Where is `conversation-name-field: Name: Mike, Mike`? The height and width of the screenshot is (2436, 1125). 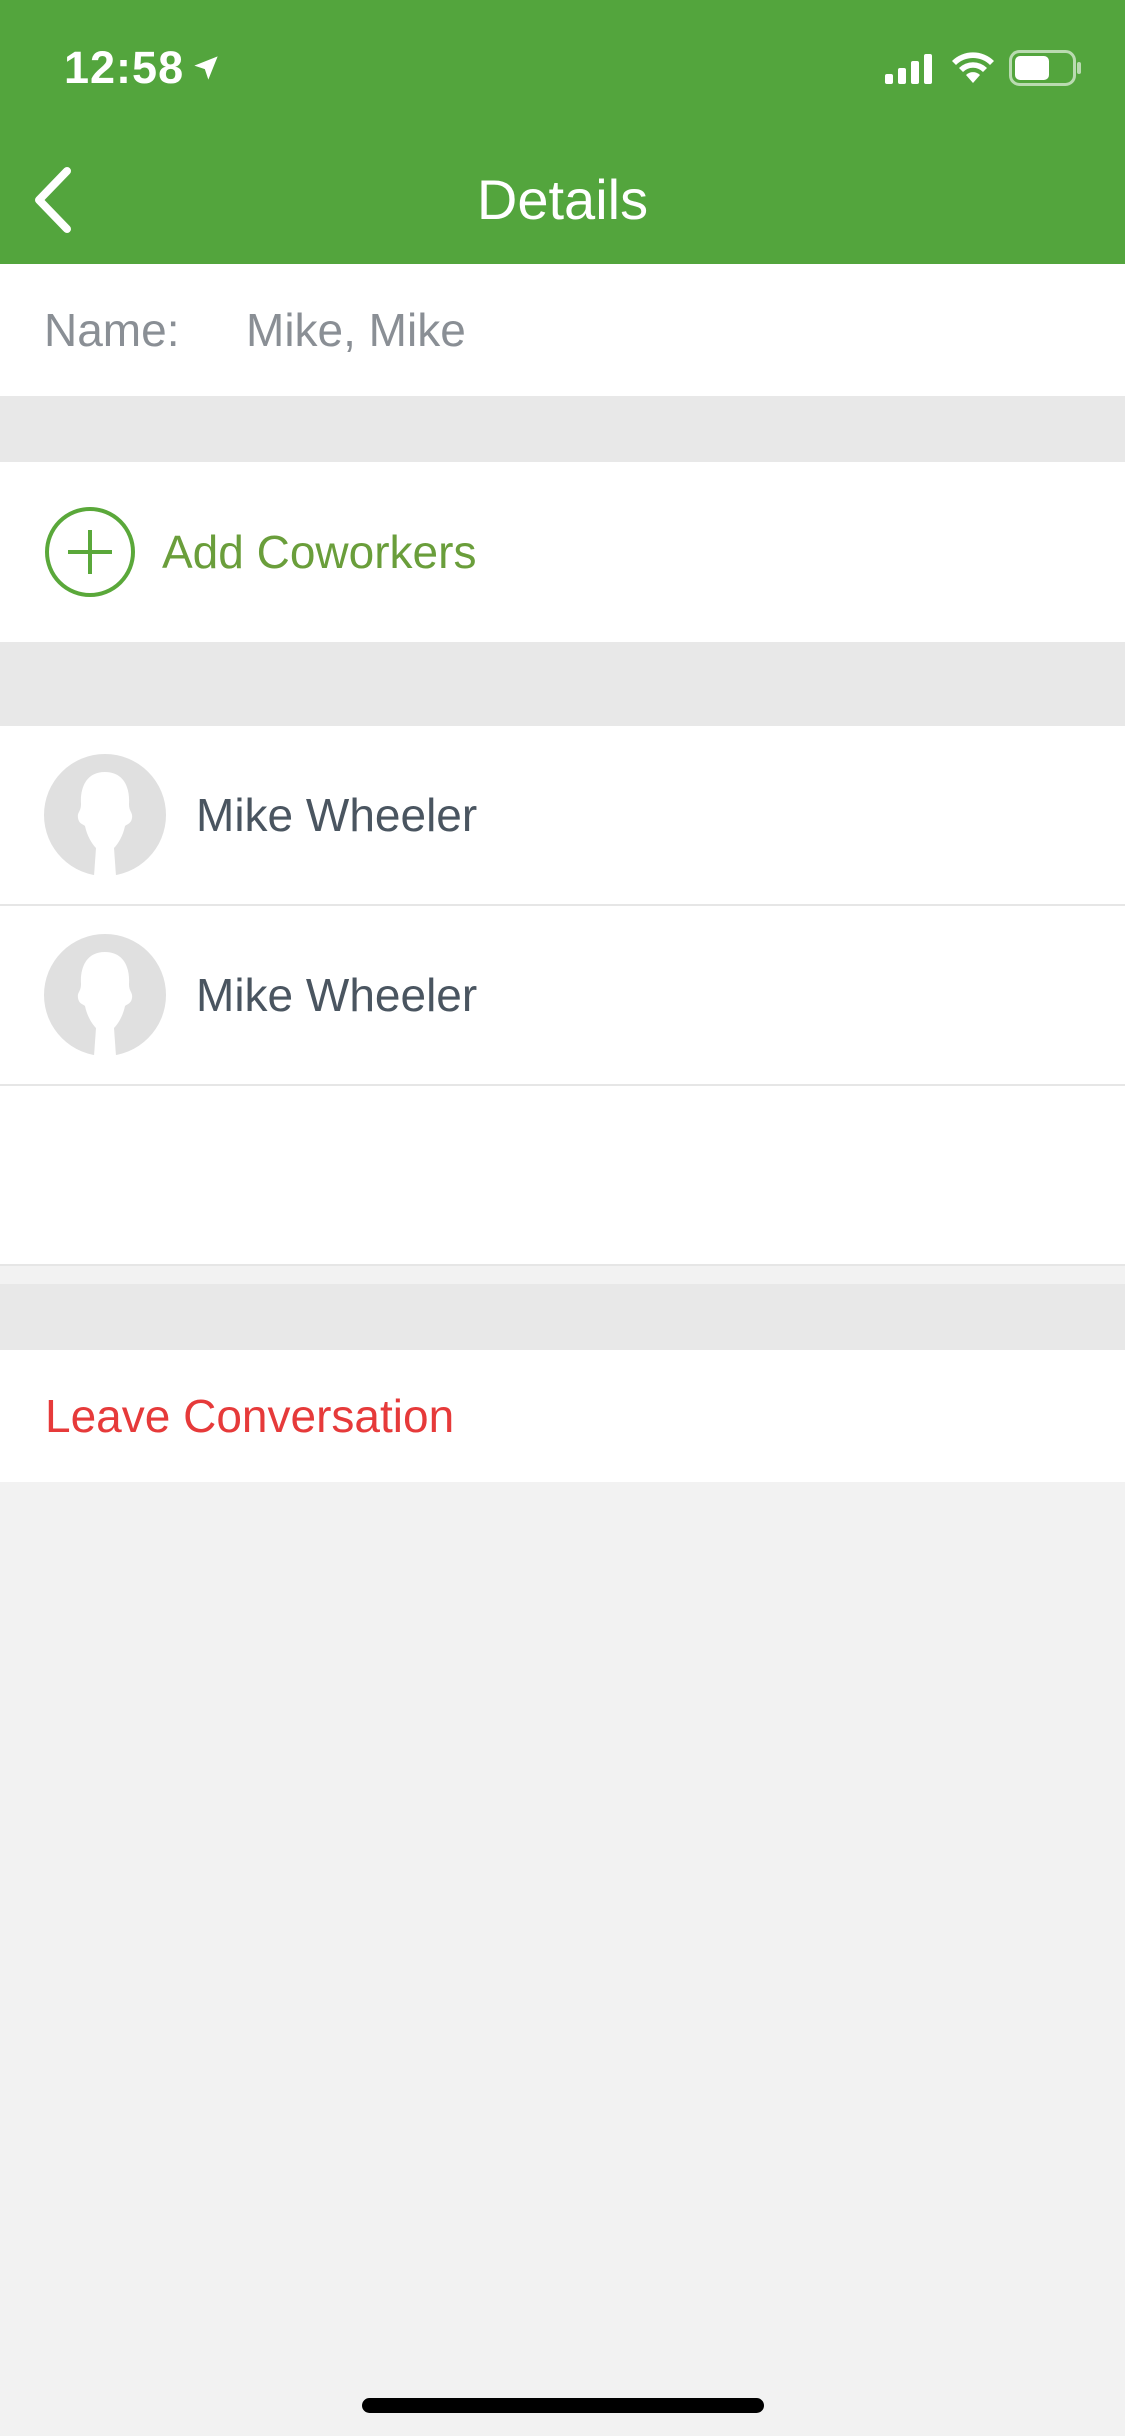
conversation-name-field: Name: Mike, Mike is located at coordinates (562, 330).